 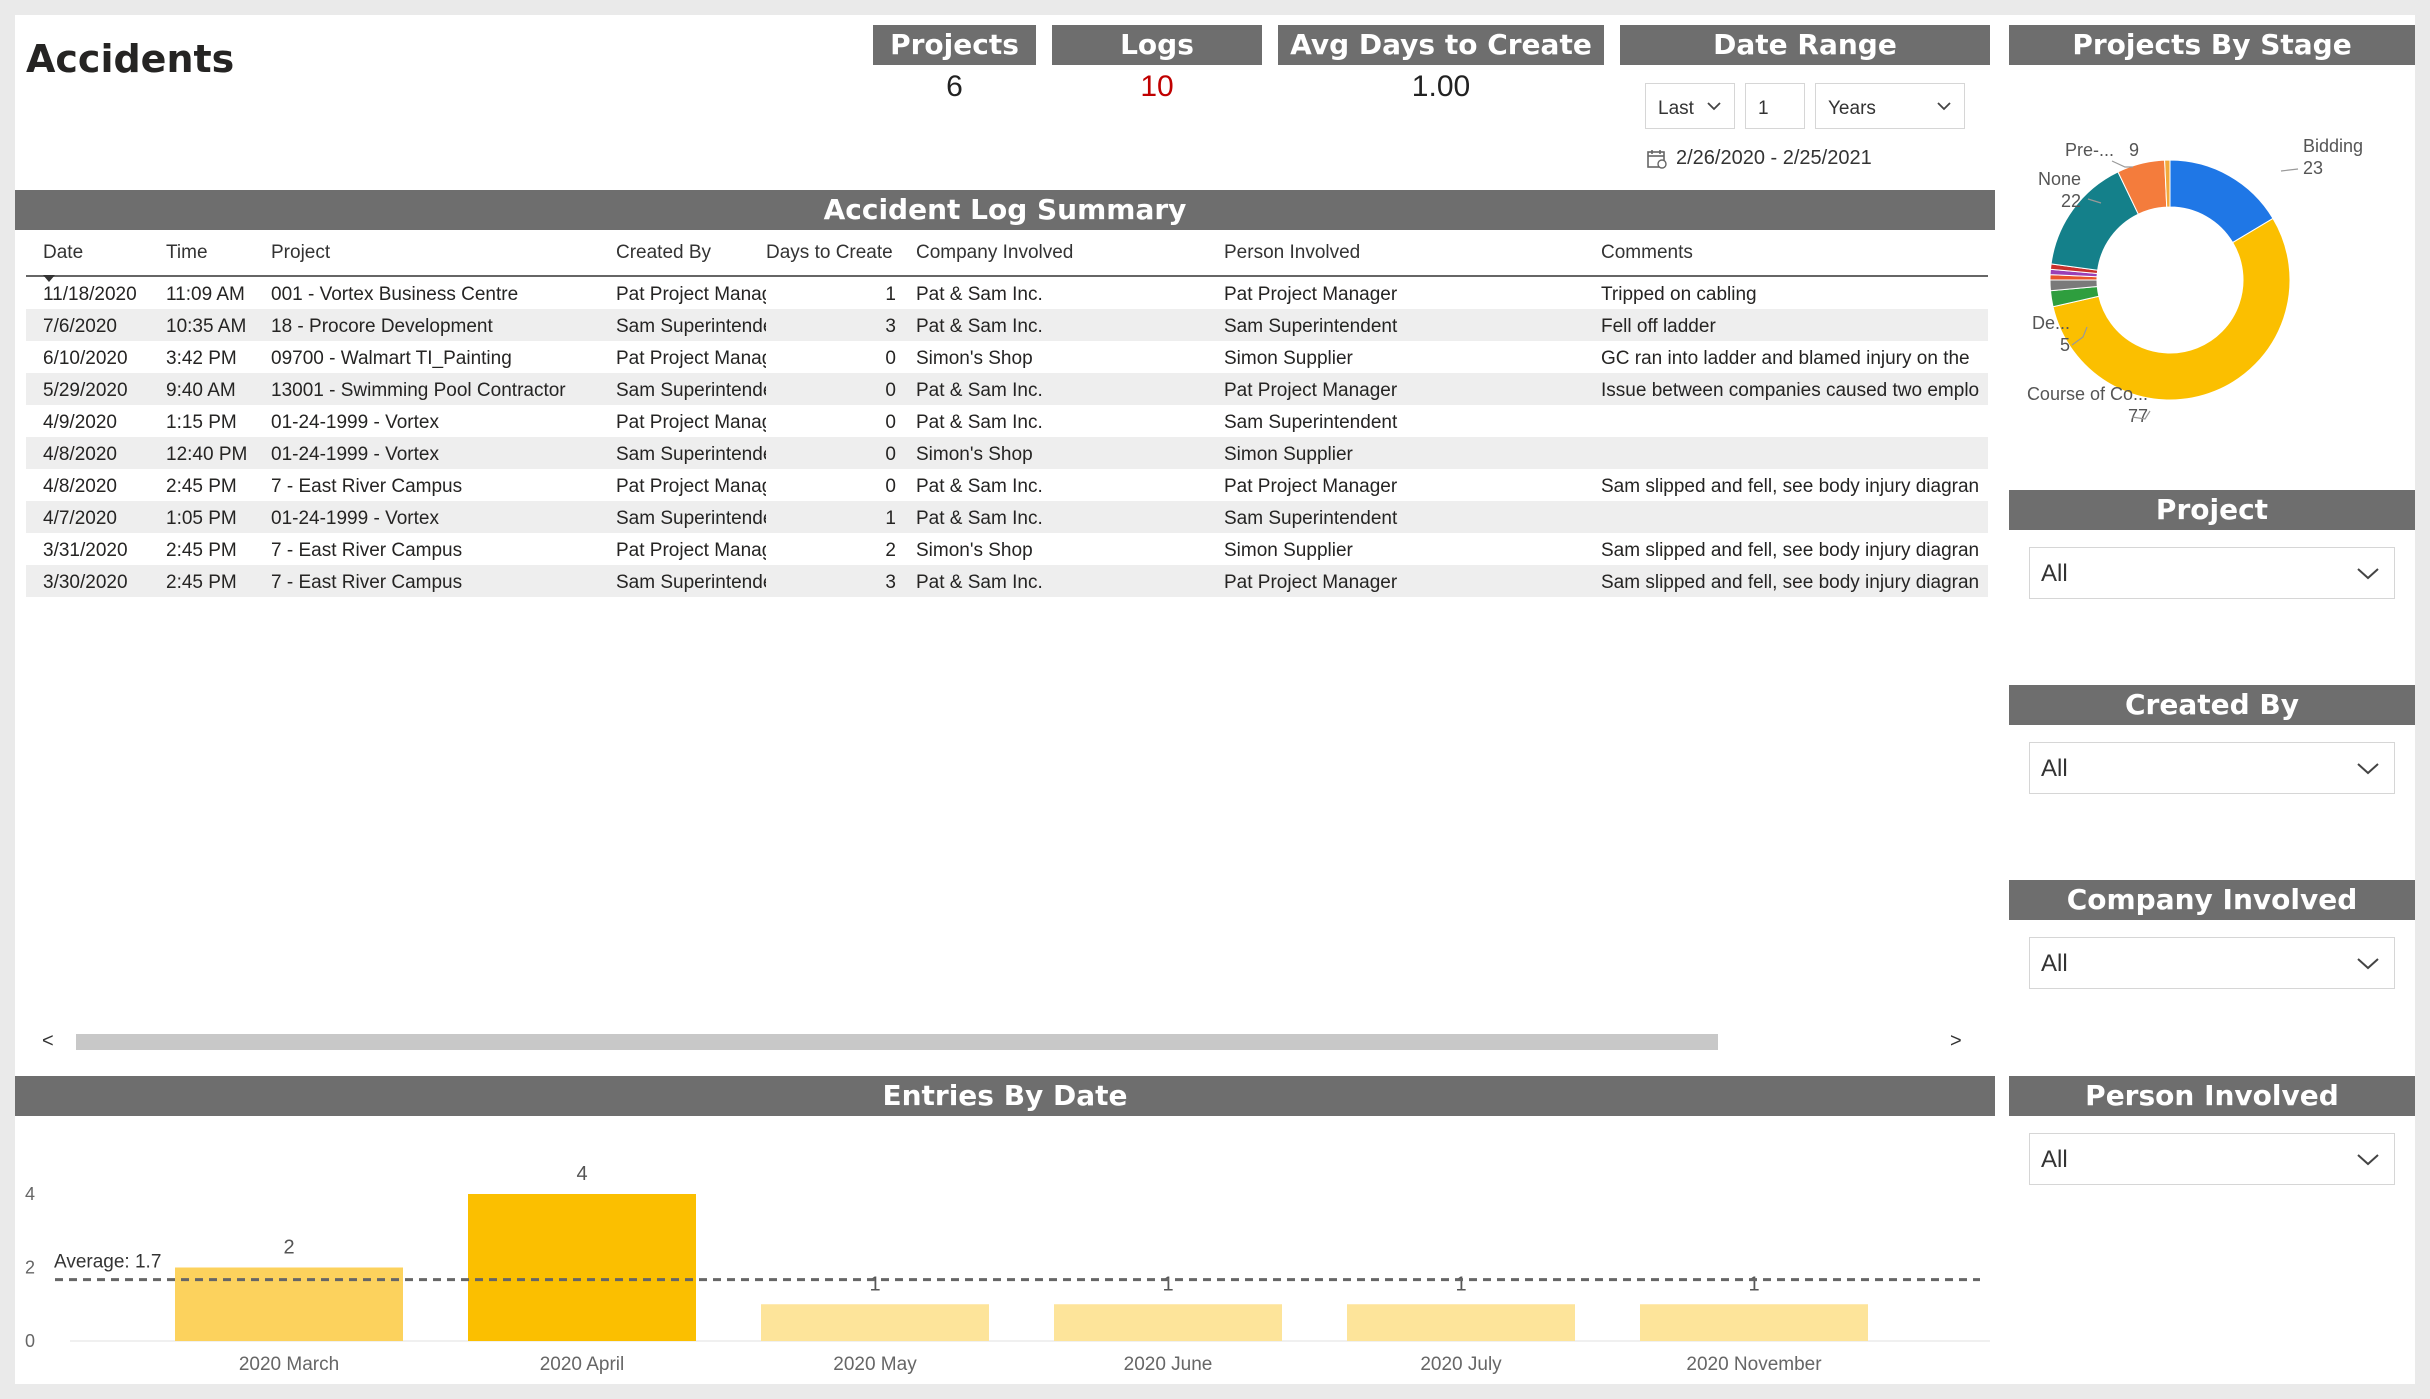 I want to click on column-header: Days to Create, so click(x=829, y=253).